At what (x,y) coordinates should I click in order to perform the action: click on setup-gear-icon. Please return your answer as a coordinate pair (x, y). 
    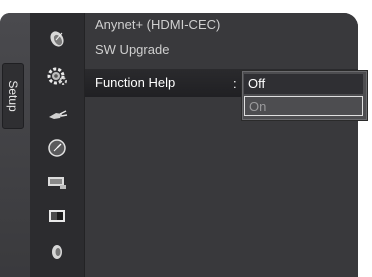
    Looking at the image, I should click on (57, 76).